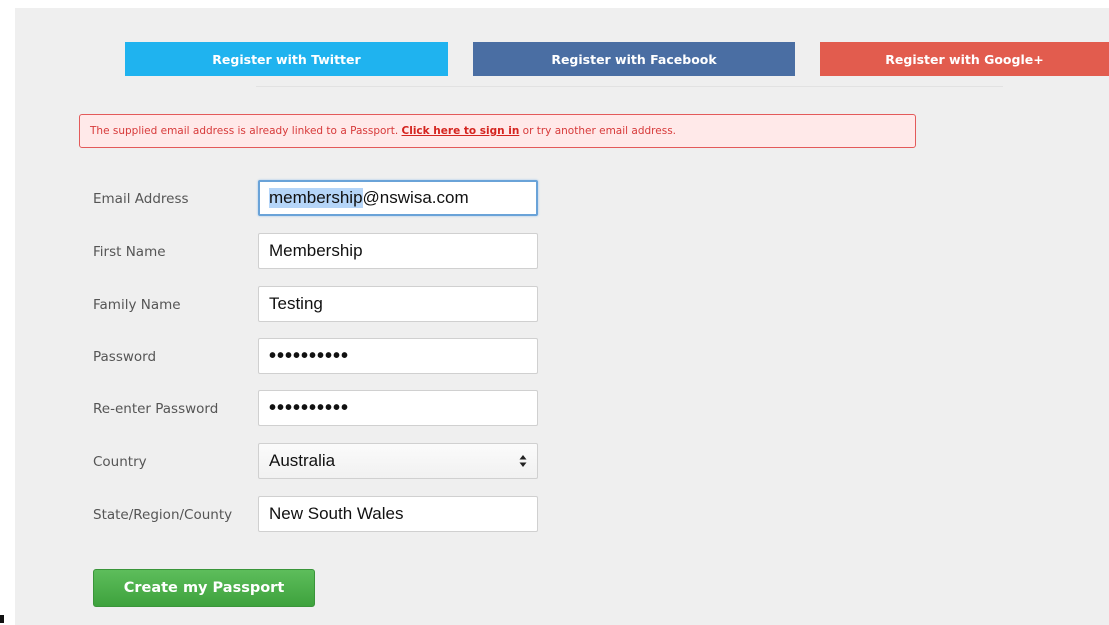 The height and width of the screenshot is (625, 1109). Describe the element at coordinates (398, 356) in the screenshot. I see `password-field: ••••••••••` at that location.